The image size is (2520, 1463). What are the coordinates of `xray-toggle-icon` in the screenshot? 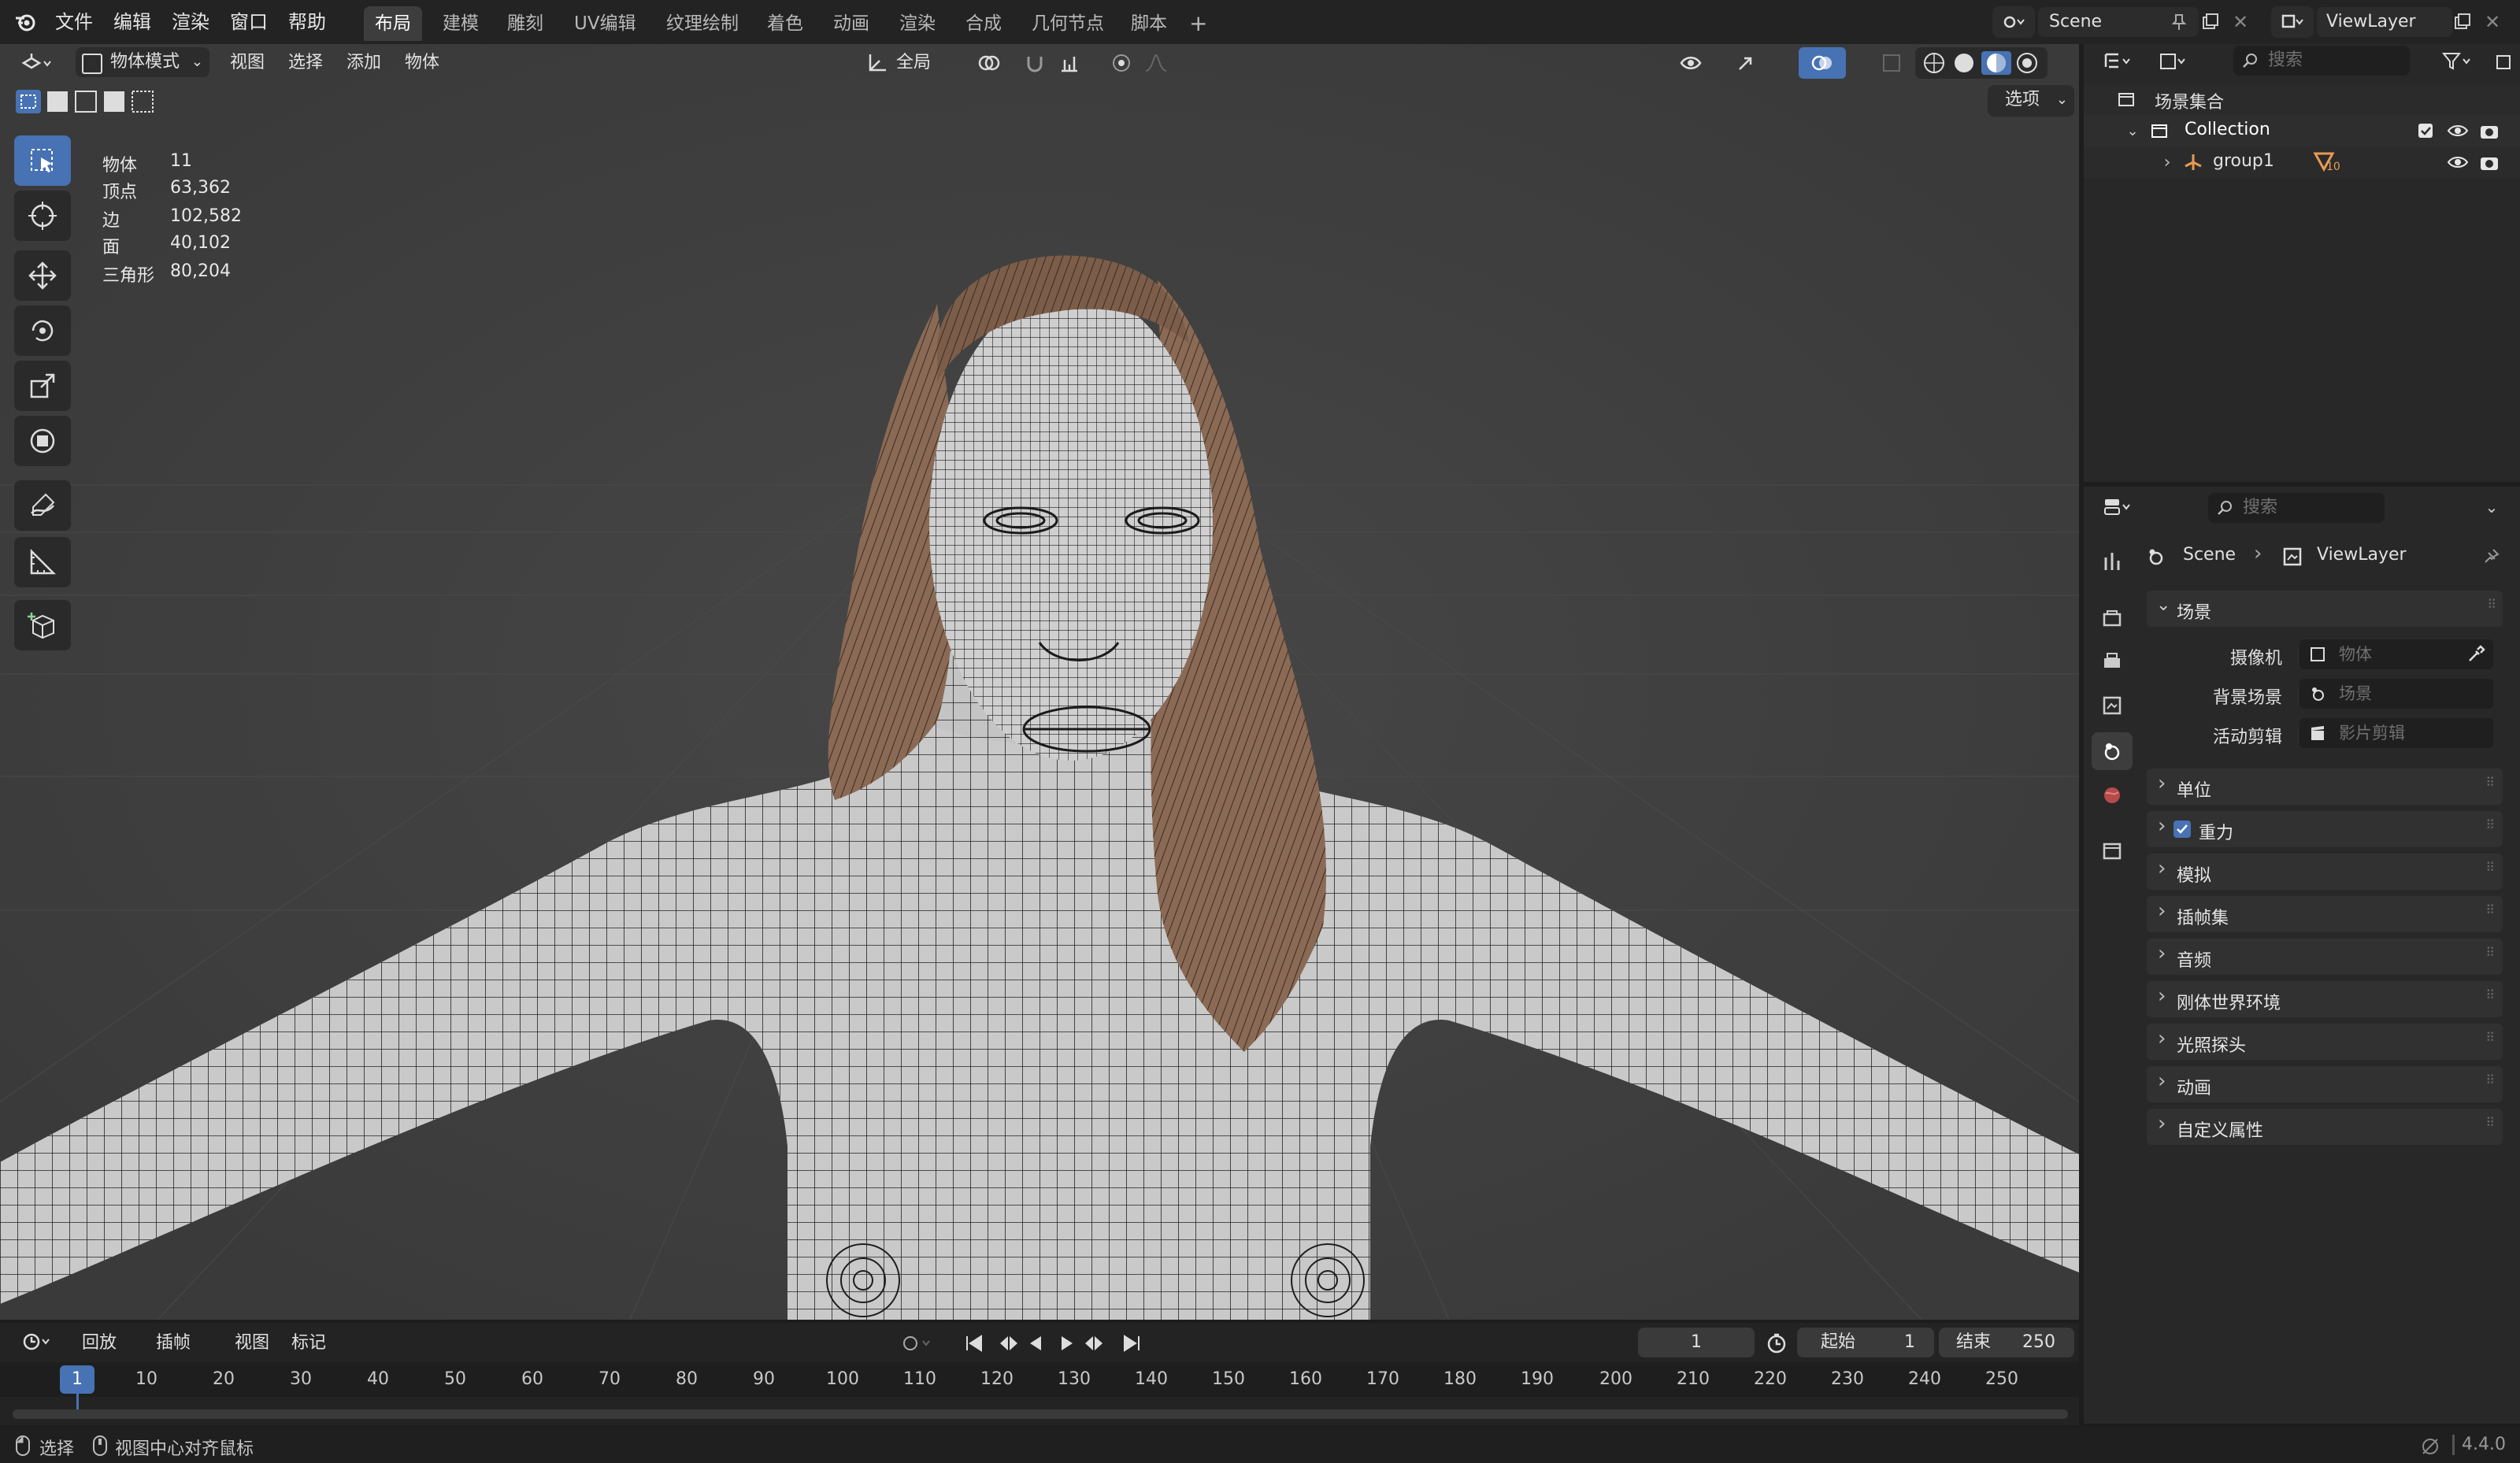 It's located at (1891, 63).